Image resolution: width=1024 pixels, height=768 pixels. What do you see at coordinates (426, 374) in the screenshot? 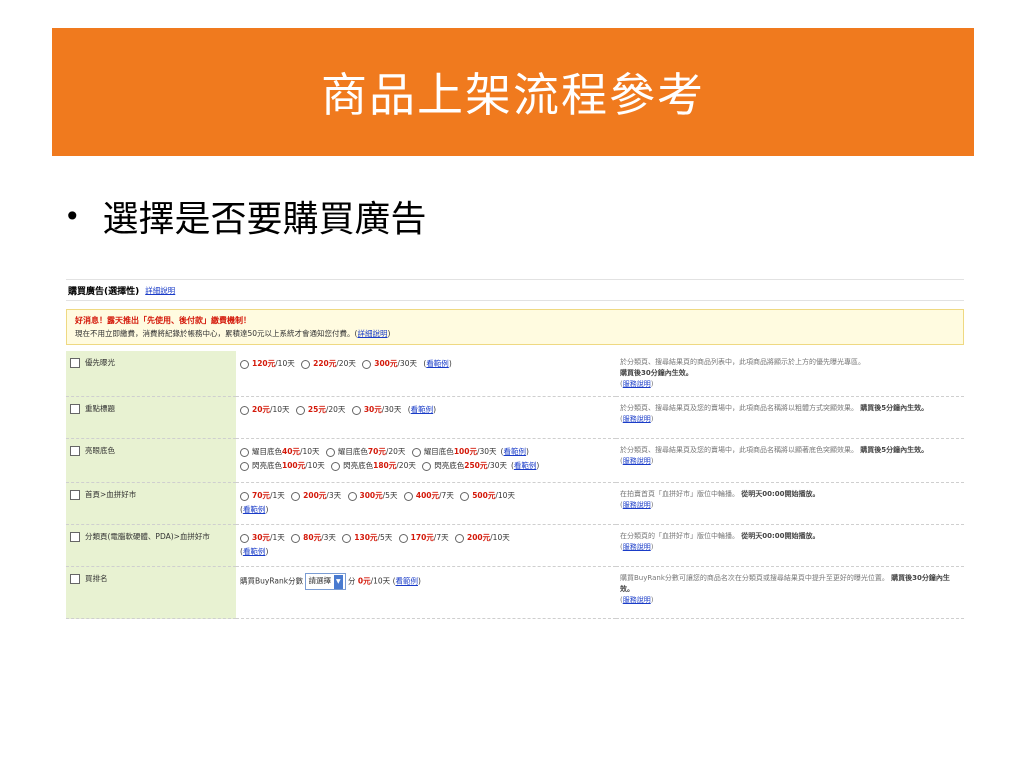
I see `ad-options-cell: 120元/10天 220元/20天 300元/30天 (看範例)` at bounding box center [426, 374].